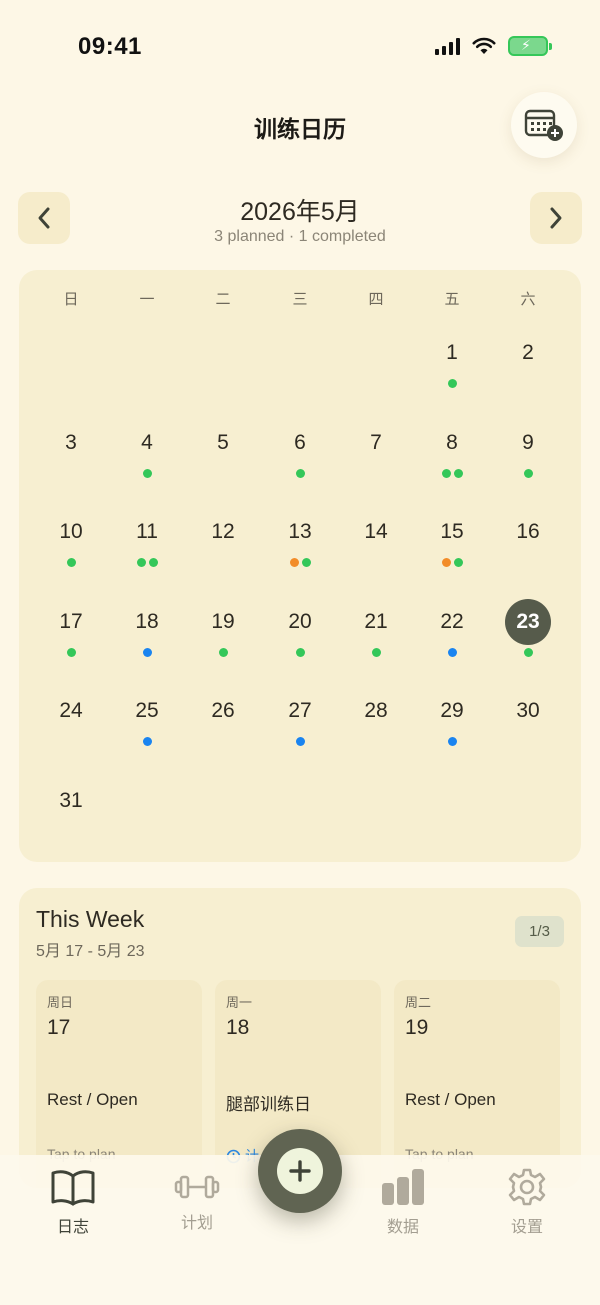  What do you see at coordinates (147, 468) in the screenshot?
I see `calendar-day: 4` at bounding box center [147, 468].